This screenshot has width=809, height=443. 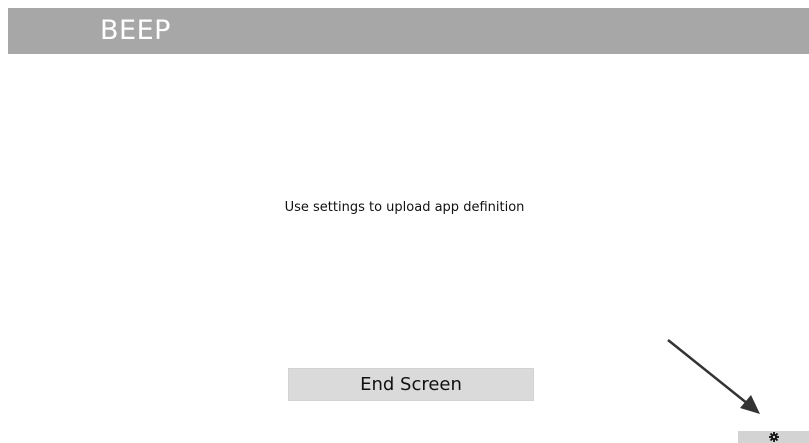 I want to click on header-bar: BEEP, so click(x=408, y=31).